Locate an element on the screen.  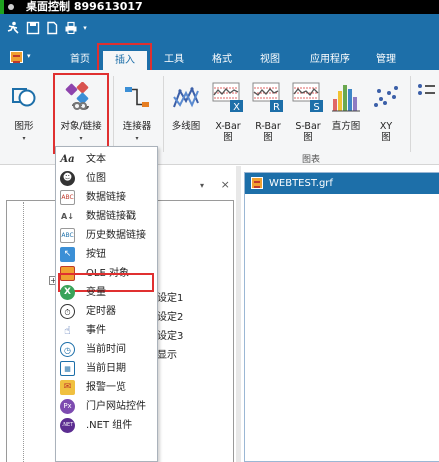
clock-icon: ◷ is located at coordinates (67, 349).